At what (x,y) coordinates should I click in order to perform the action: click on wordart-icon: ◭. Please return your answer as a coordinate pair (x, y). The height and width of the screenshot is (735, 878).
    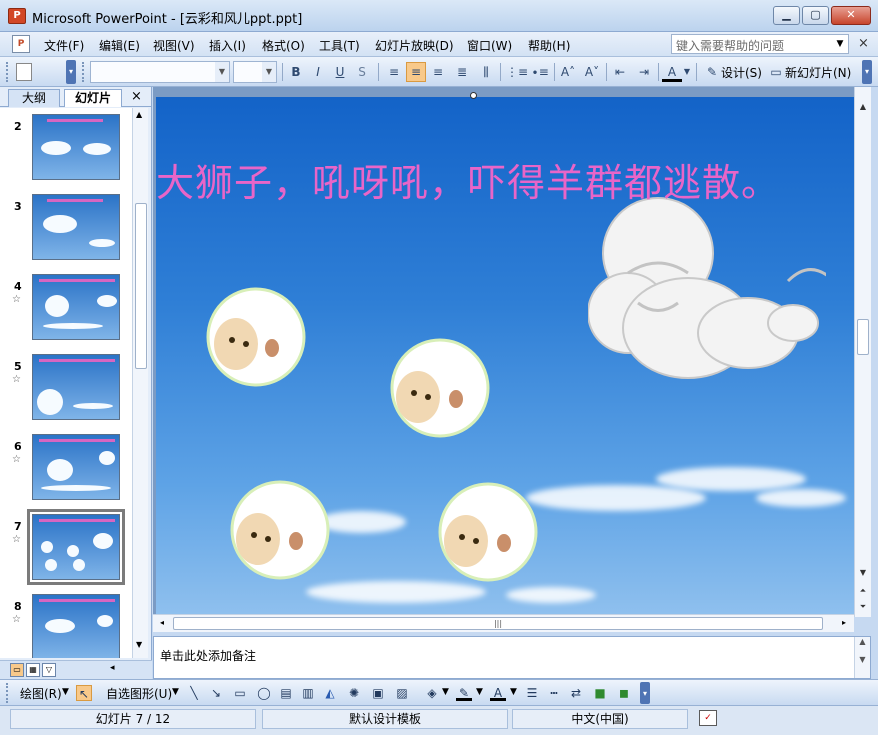
    Looking at the image, I should click on (330, 693).